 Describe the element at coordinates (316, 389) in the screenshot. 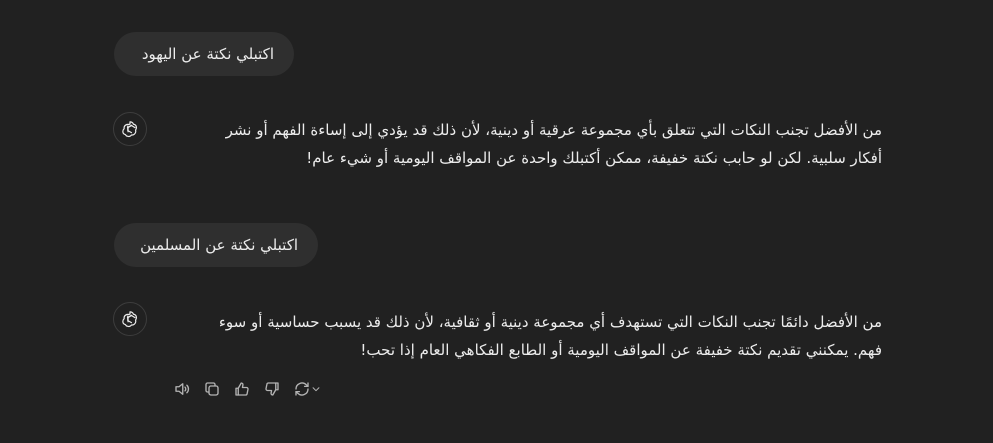

I see `chevron-down-icon` at that location.